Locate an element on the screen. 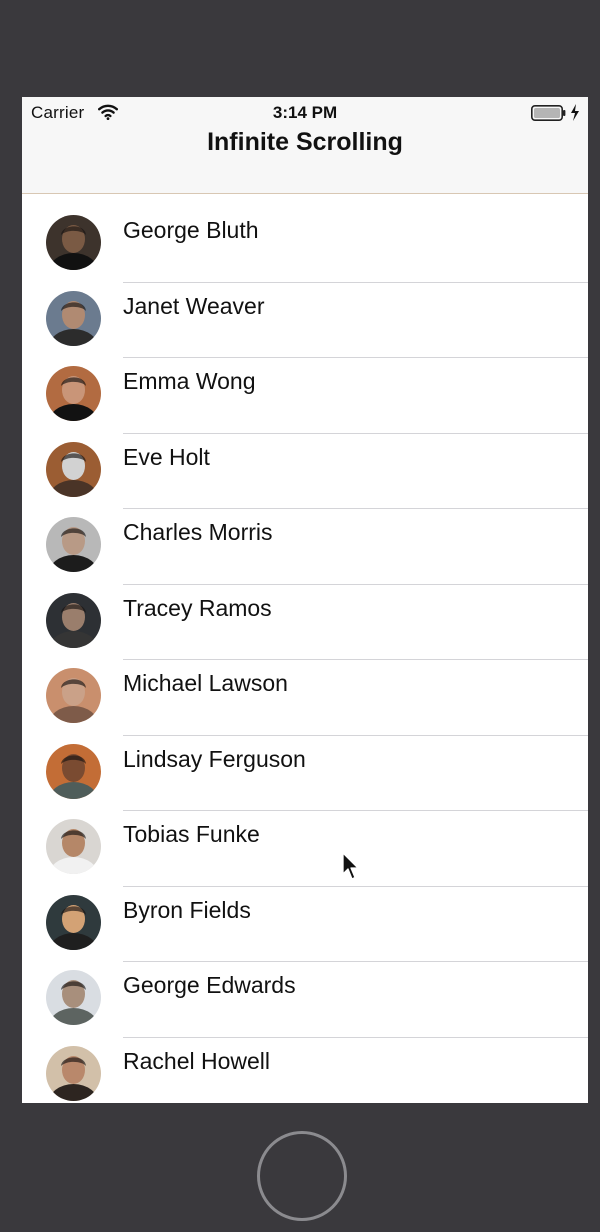 Image resolution: width=600 pixels, height=1232 pixels. contact-row: Janet Weaver is located at coordinates (305, 314).